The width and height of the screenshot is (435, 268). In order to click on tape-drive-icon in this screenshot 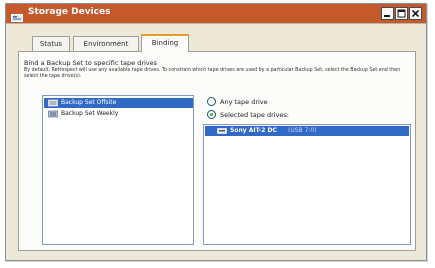, I will do `click(222, 131)`.